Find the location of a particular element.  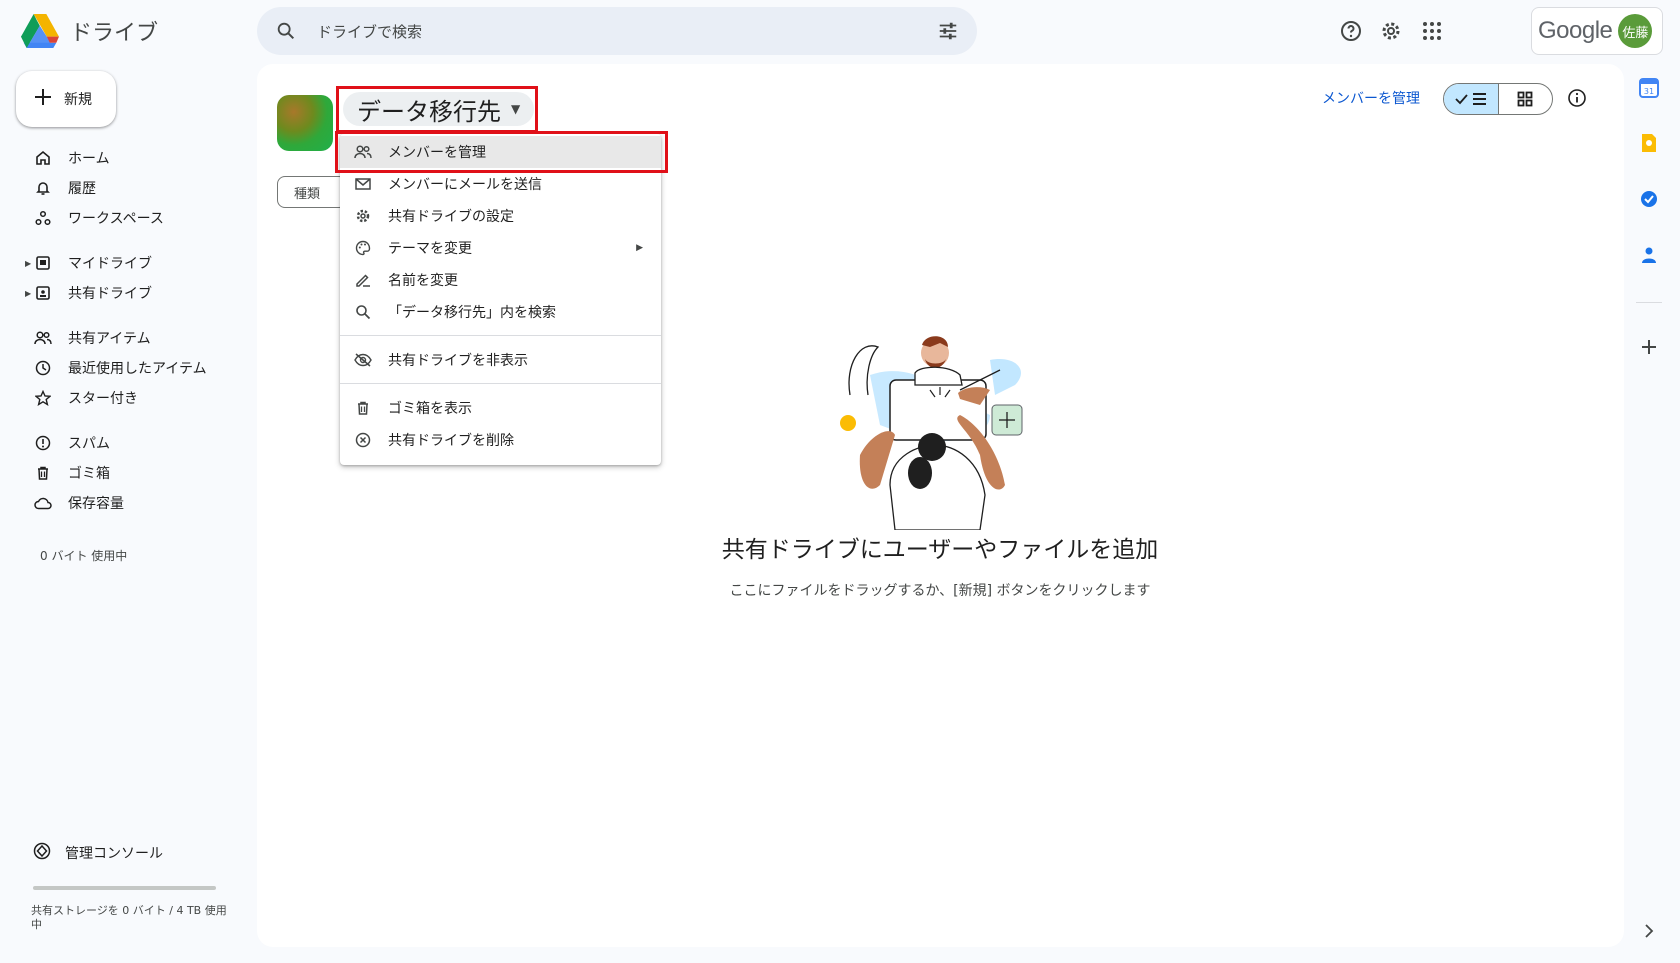

shared-storage-text: 共有ストレージを 0 バイト / 4 TB 使用中 is located at coordinates (129, 917).